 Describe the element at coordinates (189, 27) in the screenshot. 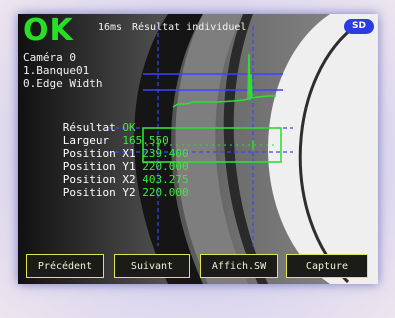

I see `screen-title: Résultat individuel` at that location.